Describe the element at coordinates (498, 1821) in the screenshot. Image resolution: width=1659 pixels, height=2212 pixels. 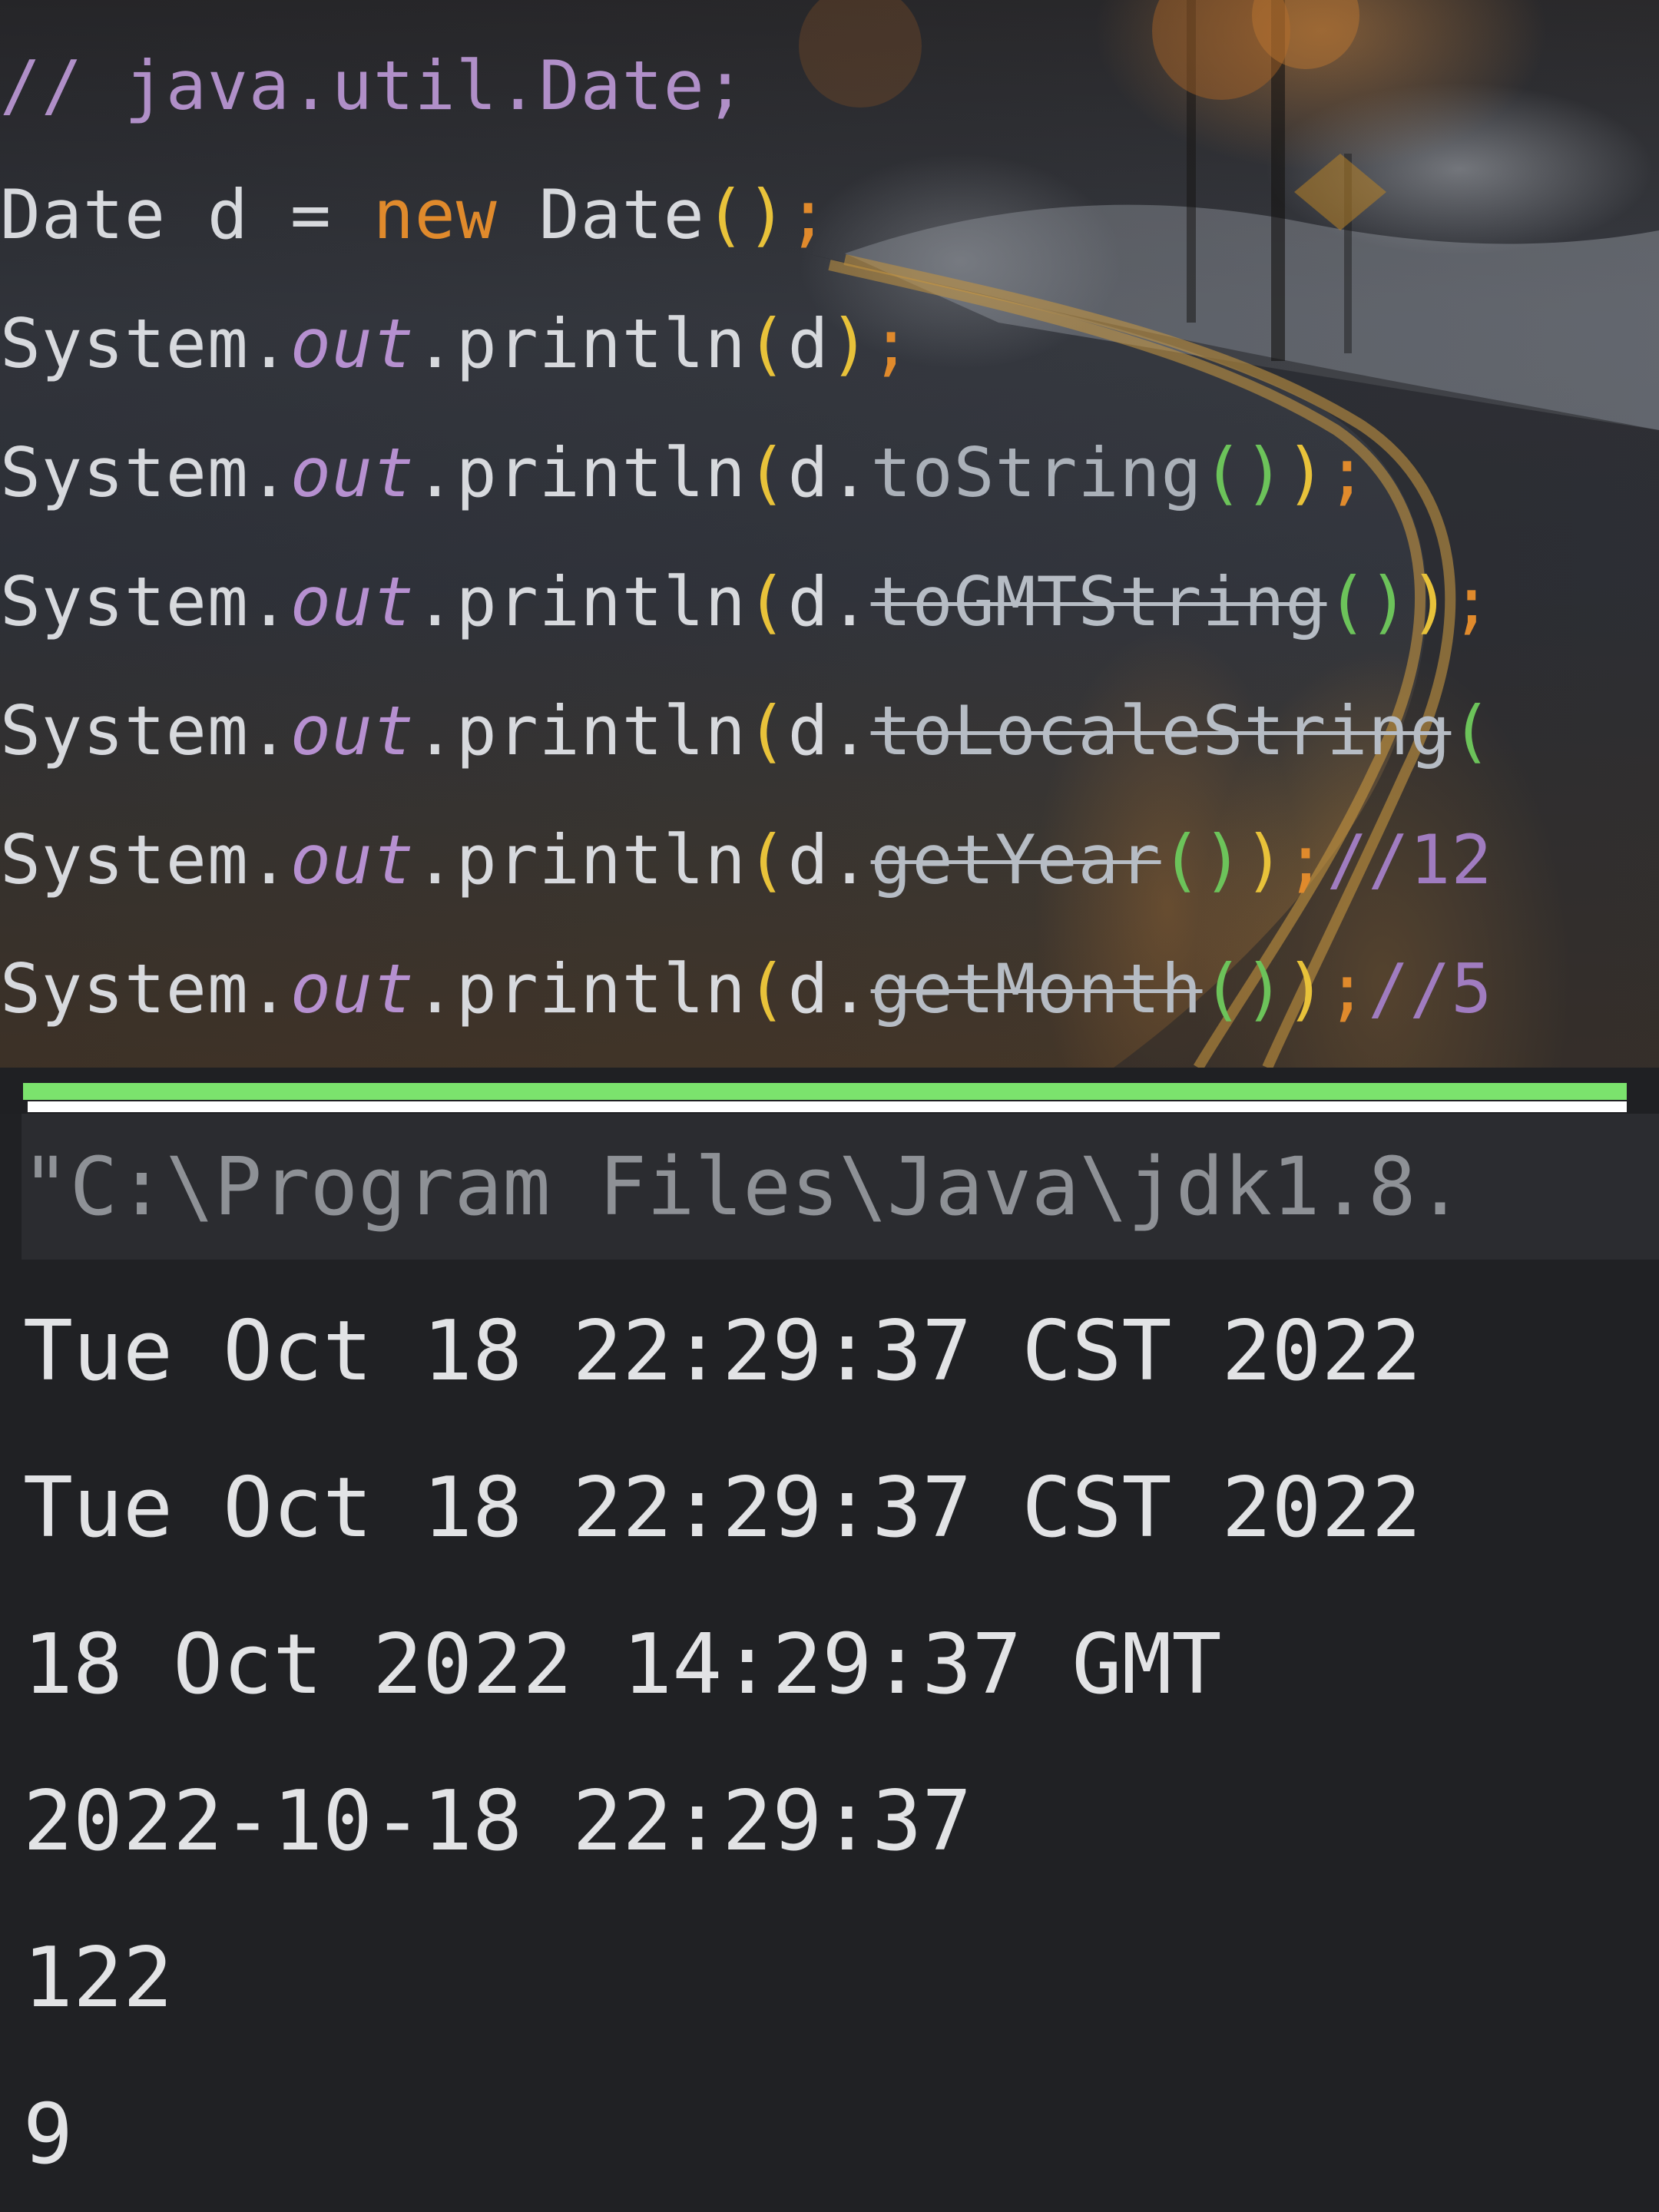
I see `console-output-line: 2022-10-18 22:29:37` at that location.